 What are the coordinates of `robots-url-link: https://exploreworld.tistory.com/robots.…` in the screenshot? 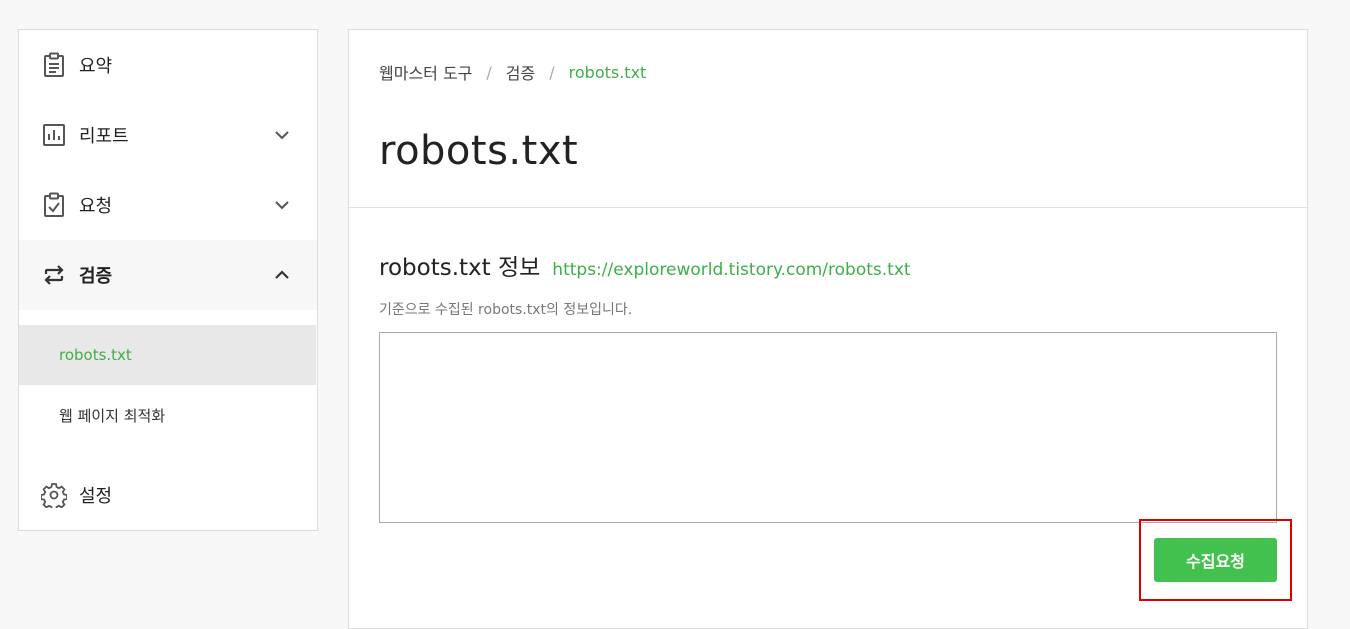 It's located at (731, 270).